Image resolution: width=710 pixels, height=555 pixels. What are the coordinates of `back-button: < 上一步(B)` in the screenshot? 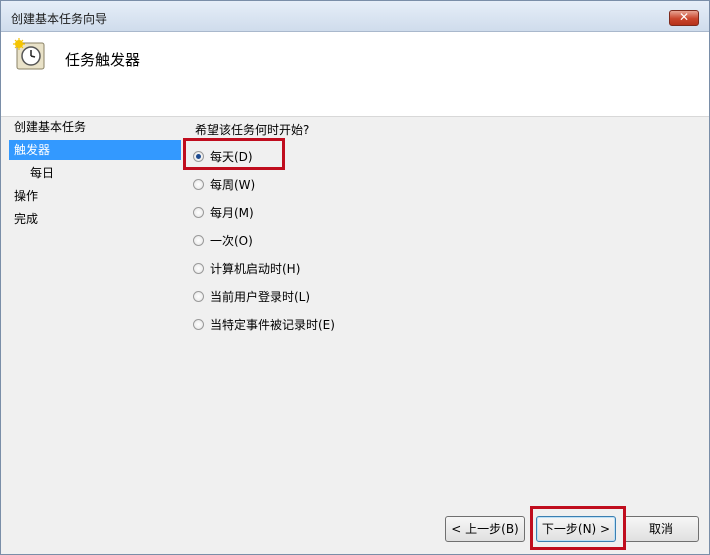 It's located at (485, 529).